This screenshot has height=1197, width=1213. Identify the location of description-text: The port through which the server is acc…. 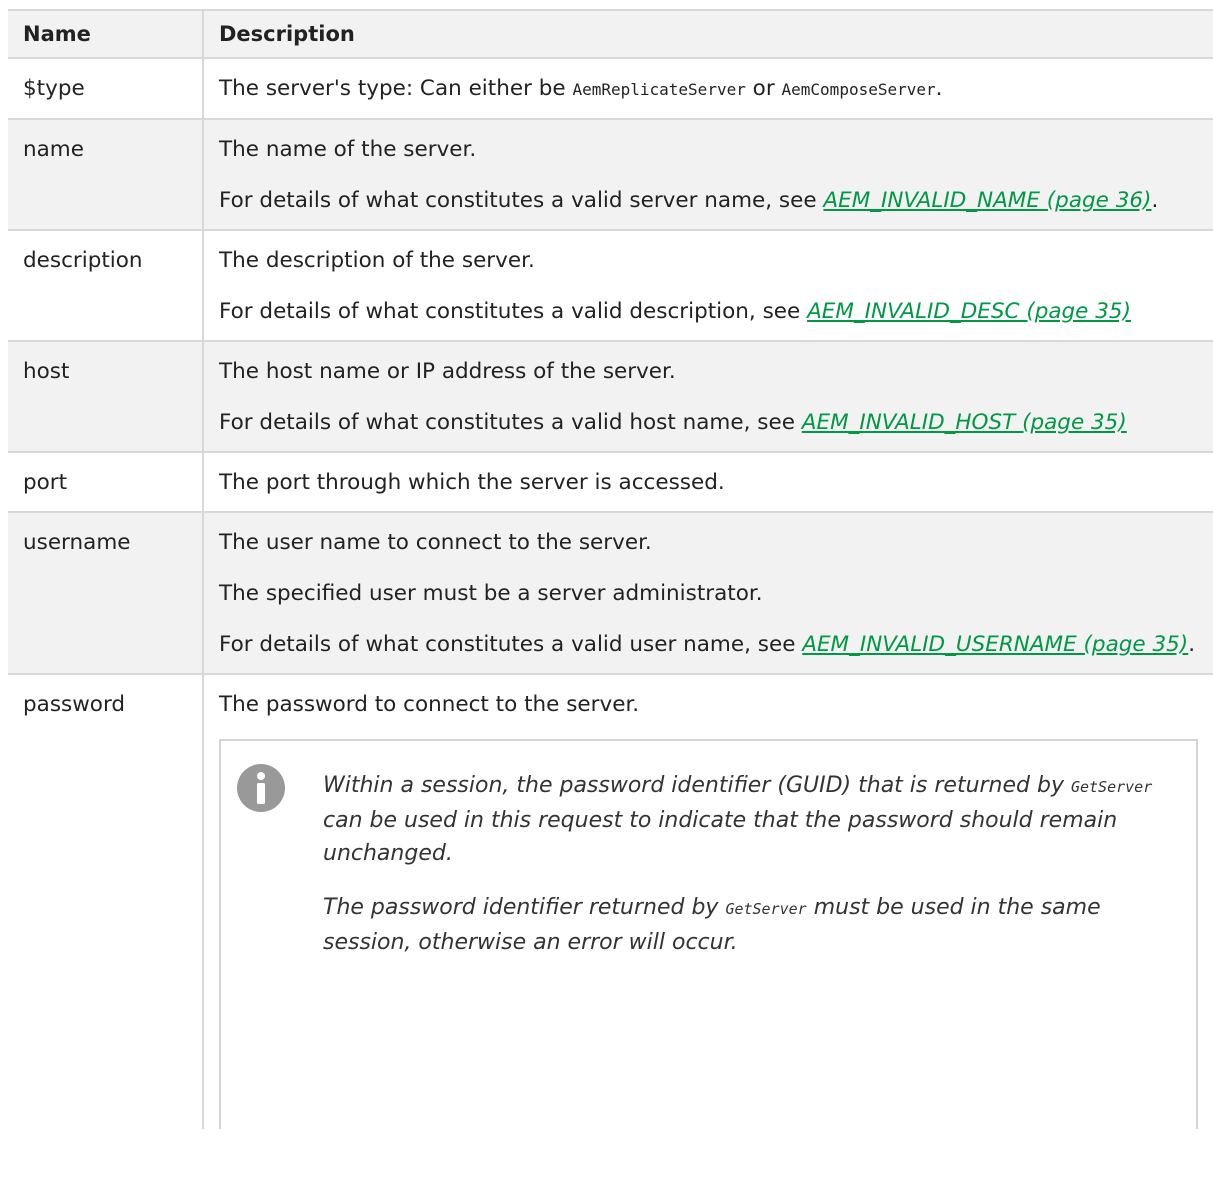
(472, 482).